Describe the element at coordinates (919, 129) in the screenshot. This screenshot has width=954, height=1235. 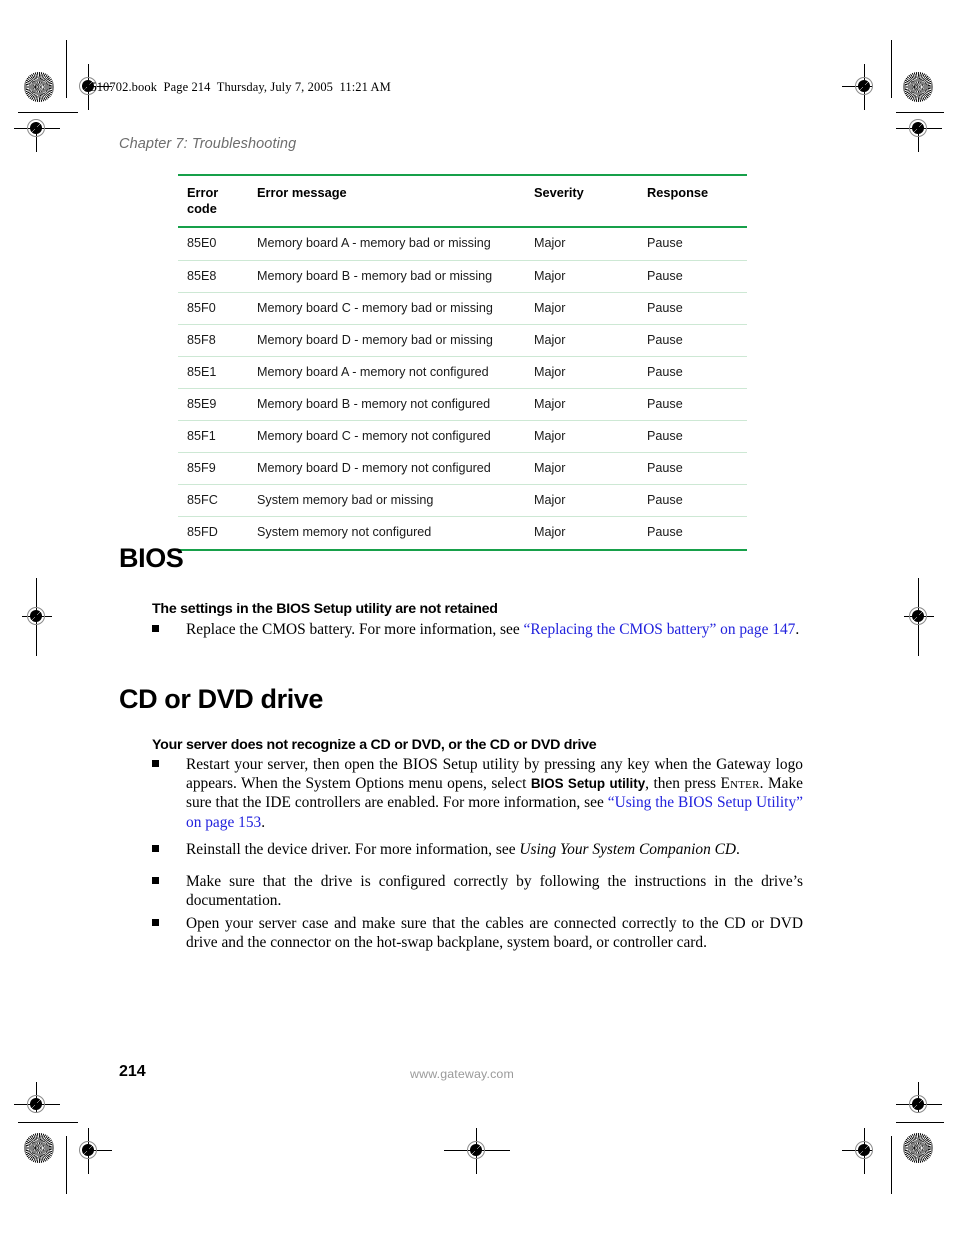
I see `registration-mark-upper-right` at that location.